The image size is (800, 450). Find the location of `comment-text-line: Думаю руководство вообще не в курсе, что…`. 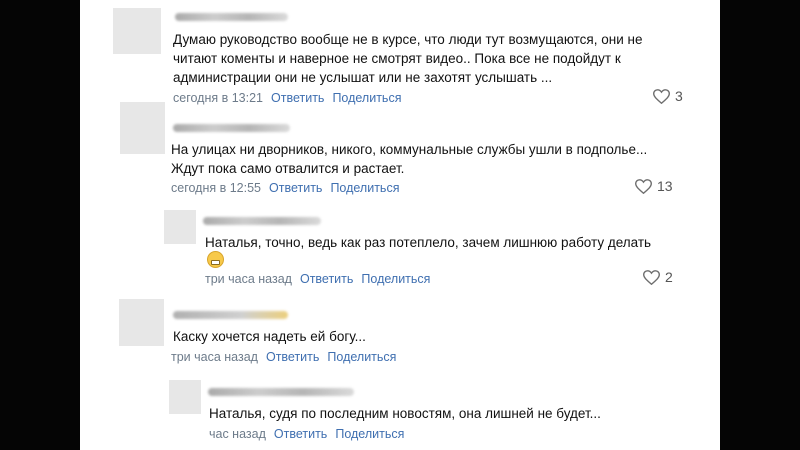

comment-text-line: Думаю руководство вообще не в курсе, что… is located at coordinates (408, 39).